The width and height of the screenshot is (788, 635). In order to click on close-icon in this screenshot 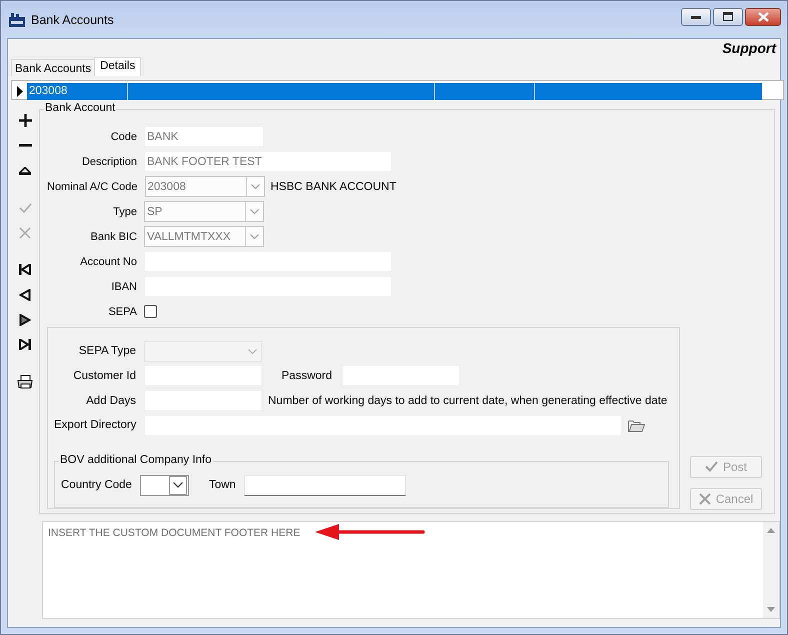, I will do `click(763, 17)`.